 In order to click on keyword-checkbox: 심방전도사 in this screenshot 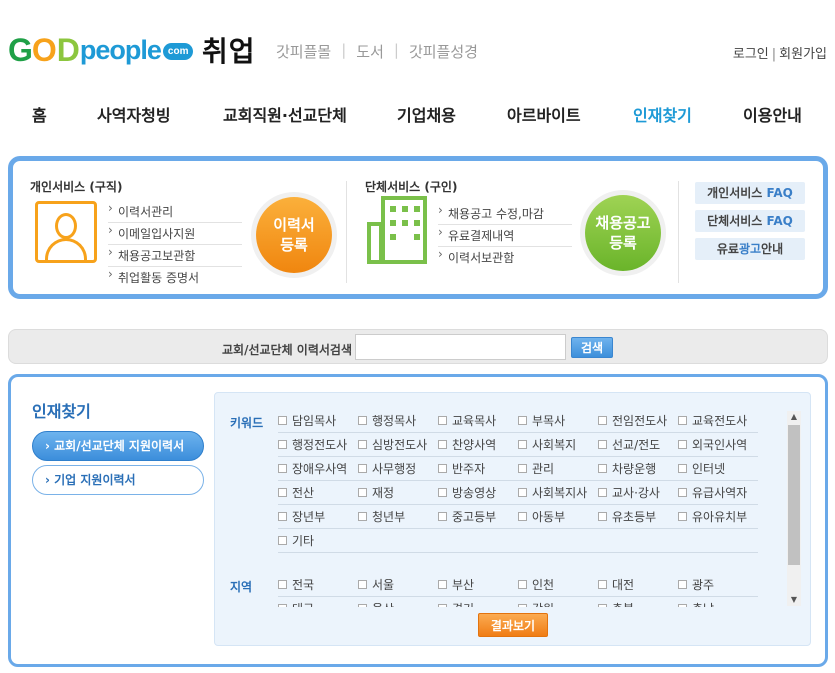, I will do `click(392, 444)`.